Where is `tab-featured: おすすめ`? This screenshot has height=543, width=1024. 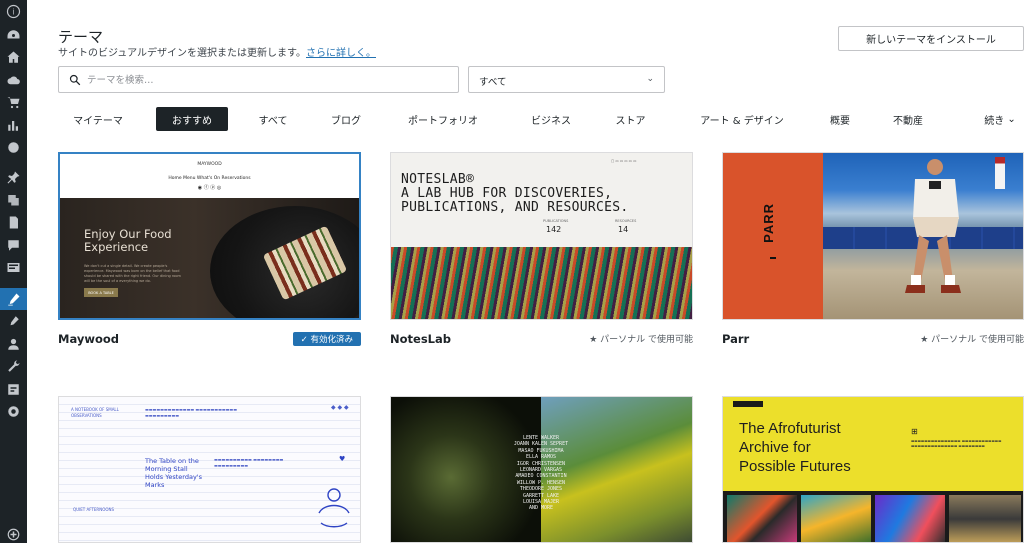 tab-featured: おすすめ is located at coordinates (192, 119).